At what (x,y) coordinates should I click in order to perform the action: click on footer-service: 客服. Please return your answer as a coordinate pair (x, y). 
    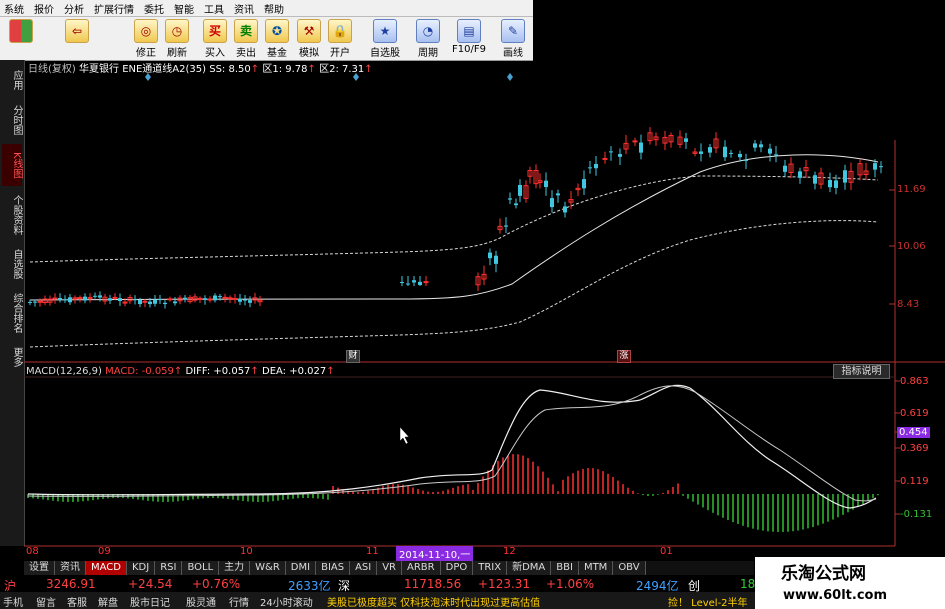
    Looking at the image, I should click on (77, 601).